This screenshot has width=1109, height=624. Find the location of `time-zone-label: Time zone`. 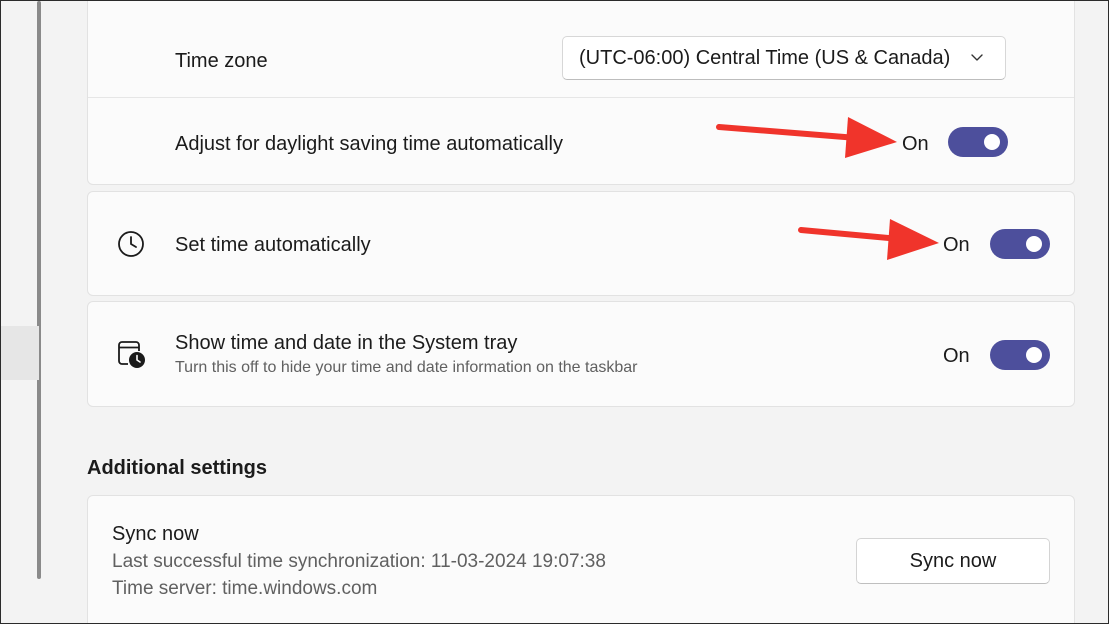

time-zone-label: Time zone is located at coordinates (221, 61).